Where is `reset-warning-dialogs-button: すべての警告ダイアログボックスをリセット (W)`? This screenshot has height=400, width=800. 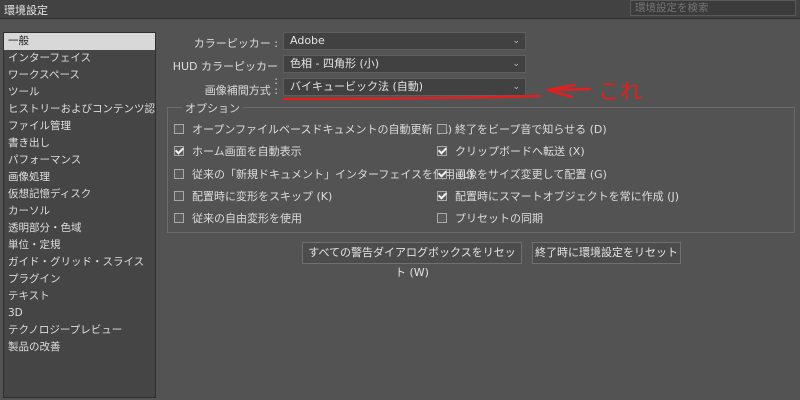 reset-warning-dialogs-button: すべての警告ダイアログボックスをリセット (W) is located at coordinates (412, 260).